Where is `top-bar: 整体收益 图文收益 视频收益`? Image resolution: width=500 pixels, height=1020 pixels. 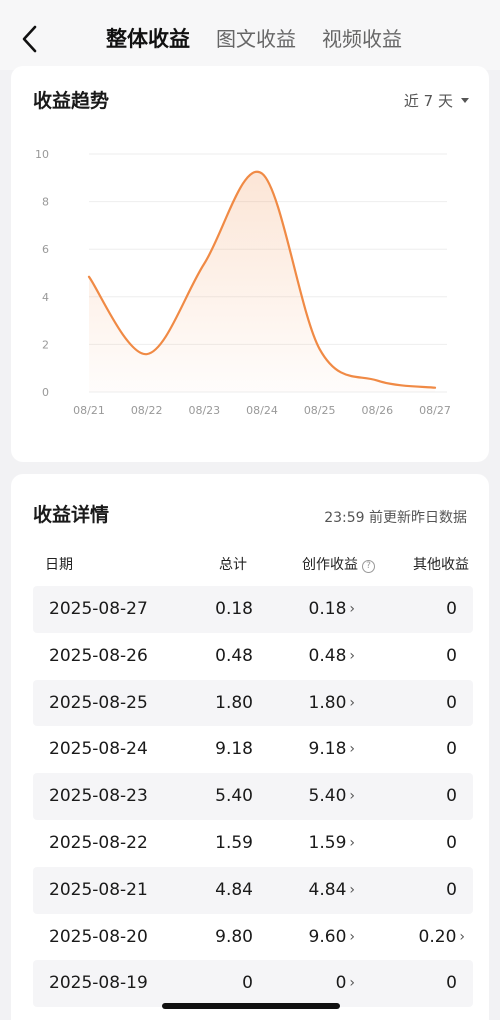
top-bar: 整体收益 图文收益 视频收益 is located at coordinates (250, 35).